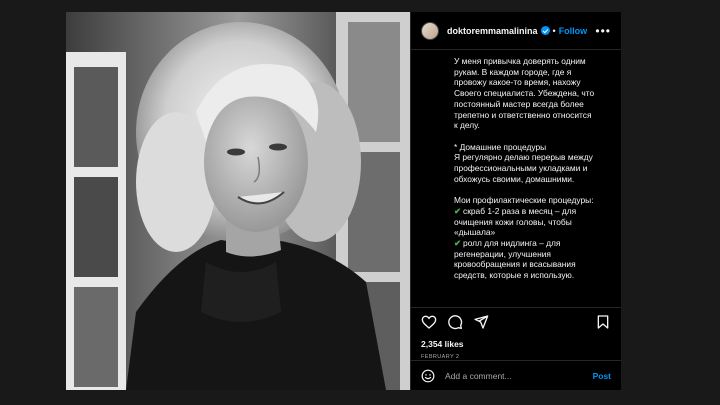 Image resolution: width=720 pixels, height=405 pixels. What do you see at coordinates (524, 200) in the screenshot?
I see `caption-line-text: Мои профилактические процедуры:` at bounding box center [524, 200].